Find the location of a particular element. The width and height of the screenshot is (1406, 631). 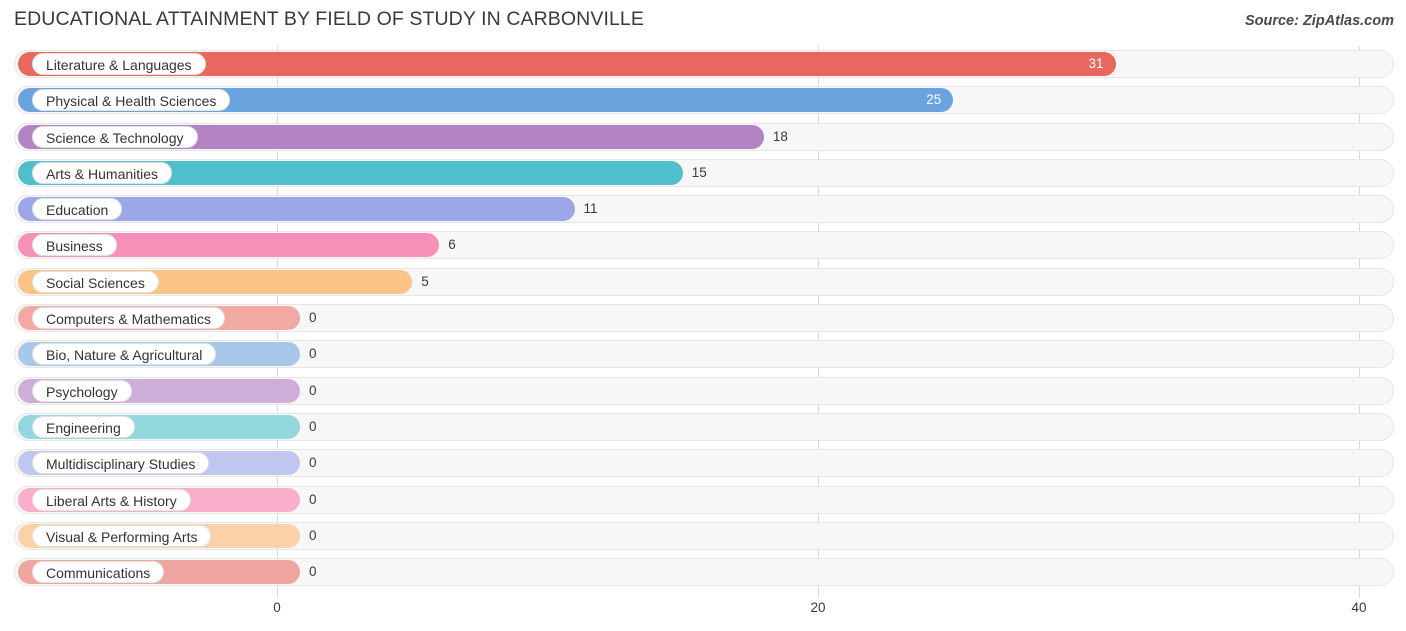

chart-row: 5 Social Sciences is located at coordinates (703, 282).